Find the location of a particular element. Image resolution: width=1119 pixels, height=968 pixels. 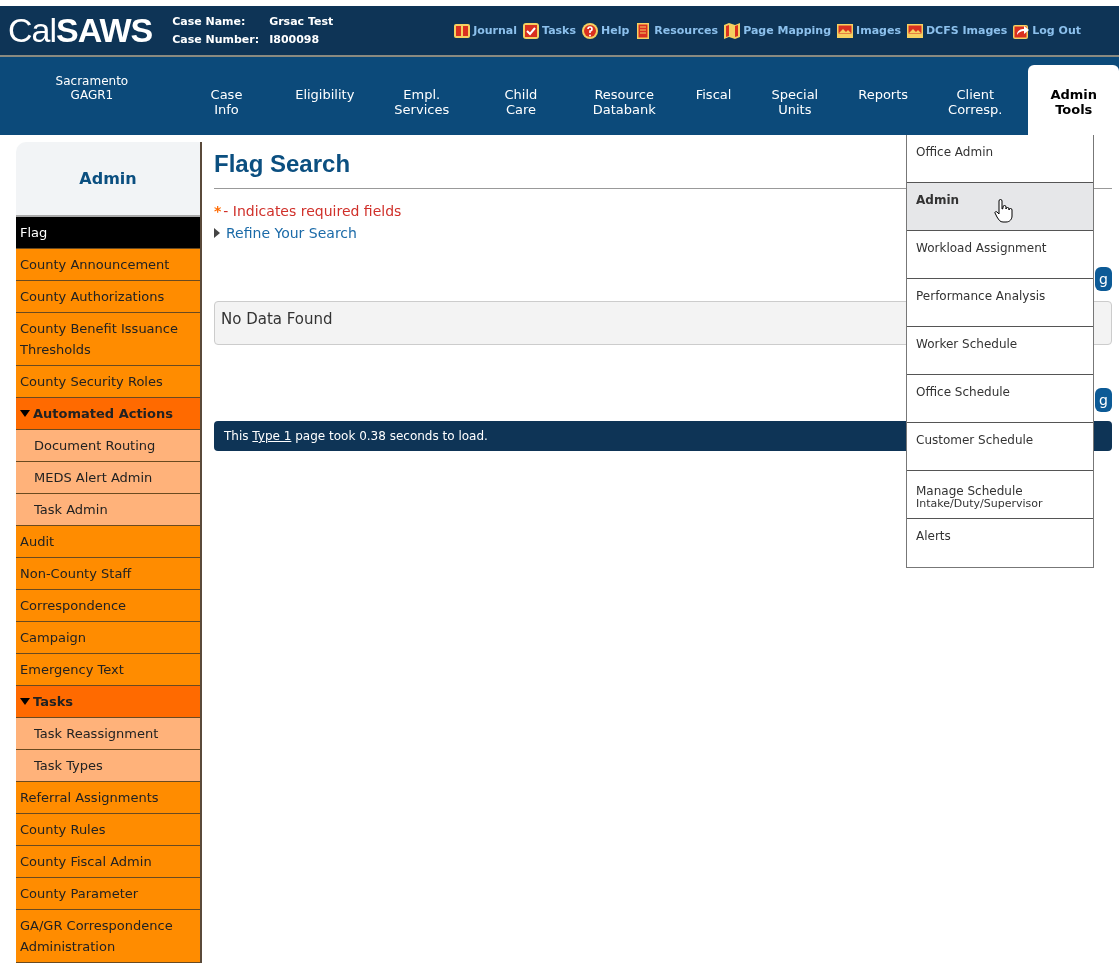

nav-tab: Client Corresp. is located at coordinates (975, 92).